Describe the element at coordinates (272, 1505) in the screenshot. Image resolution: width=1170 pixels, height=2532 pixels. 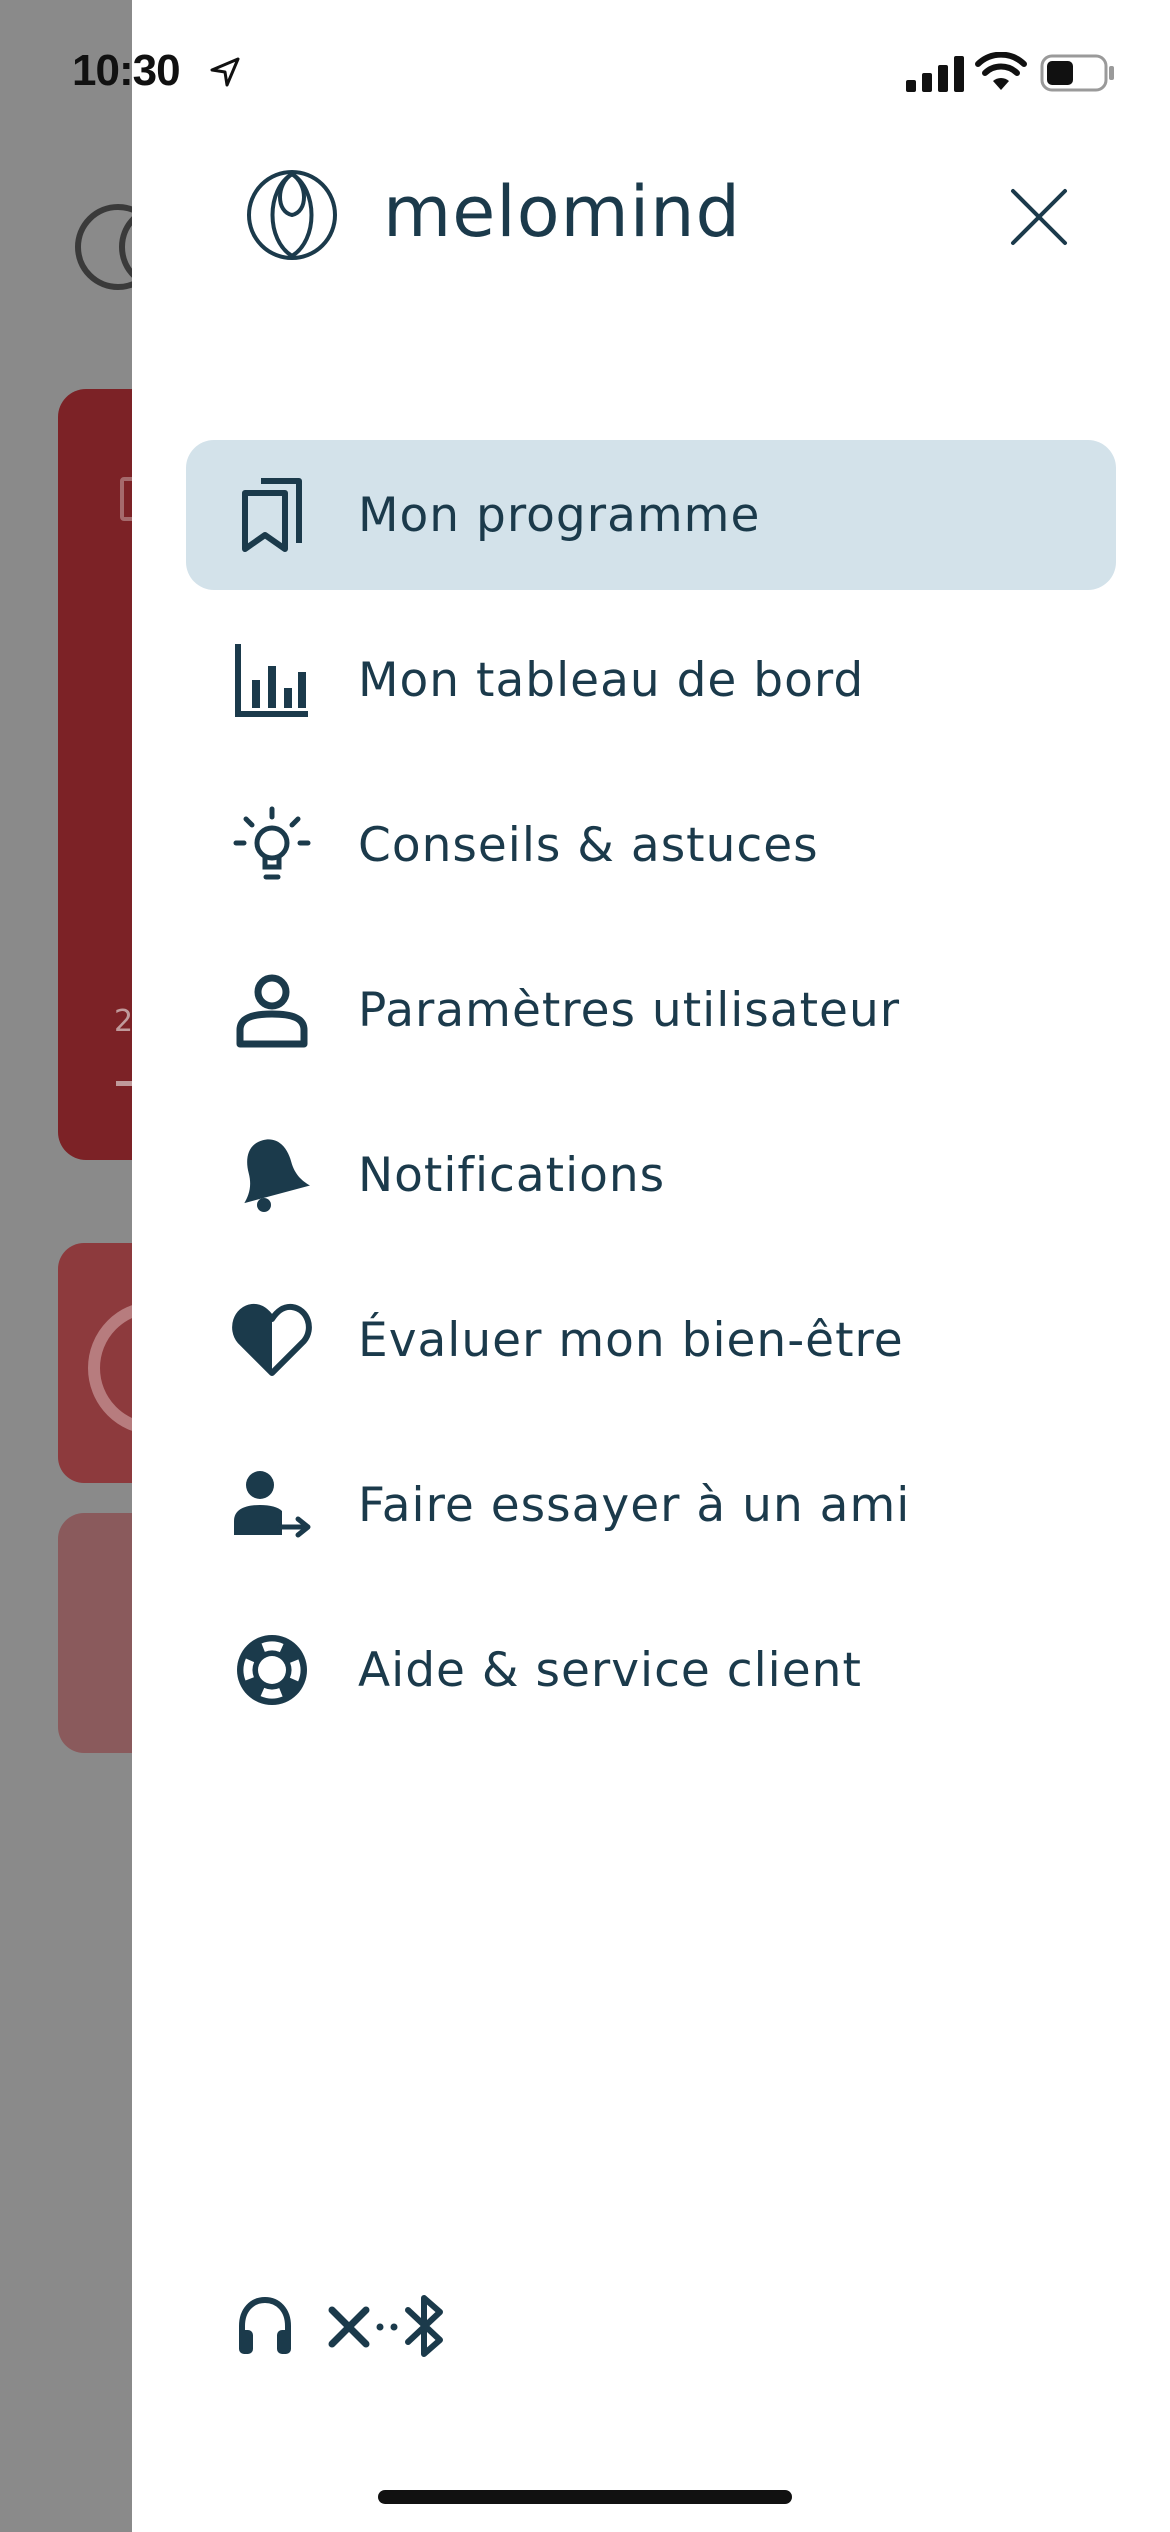
I see `user-share-icon` at that location.